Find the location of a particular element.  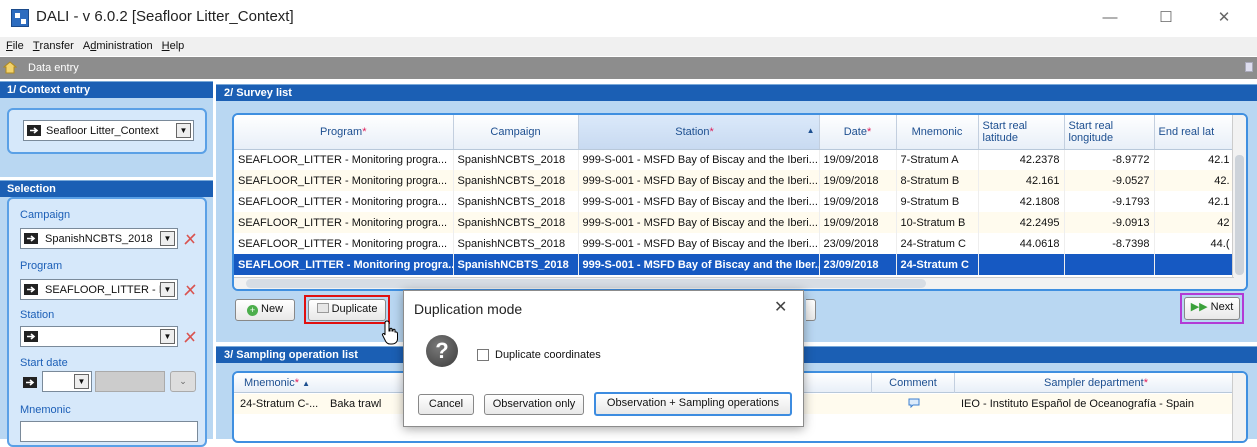

sampling-scrollbar is located at coordinates (1239, 407).